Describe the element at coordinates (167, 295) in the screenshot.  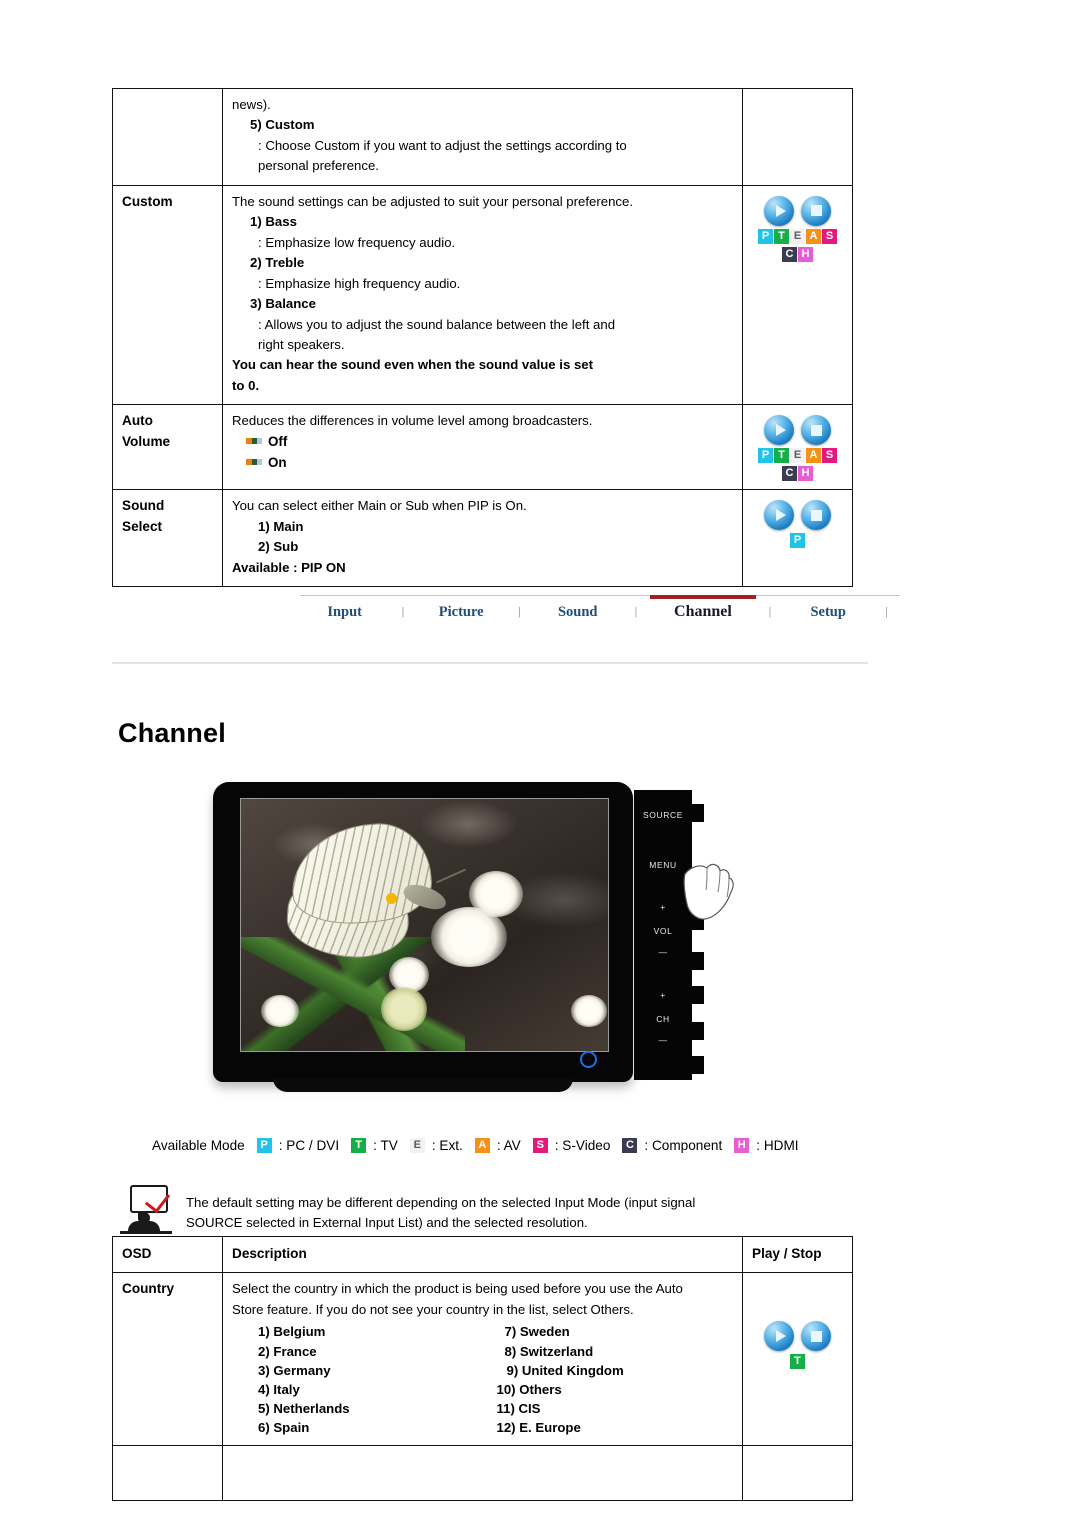
I see `osd-cell: Custom` at that location.